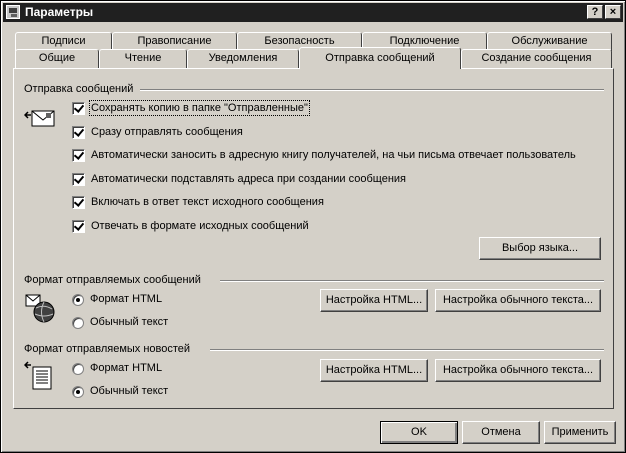  Describe the element at coordinates (126, 368) in the screenshot. I see `news-html-label: Формат HTML` at that location.